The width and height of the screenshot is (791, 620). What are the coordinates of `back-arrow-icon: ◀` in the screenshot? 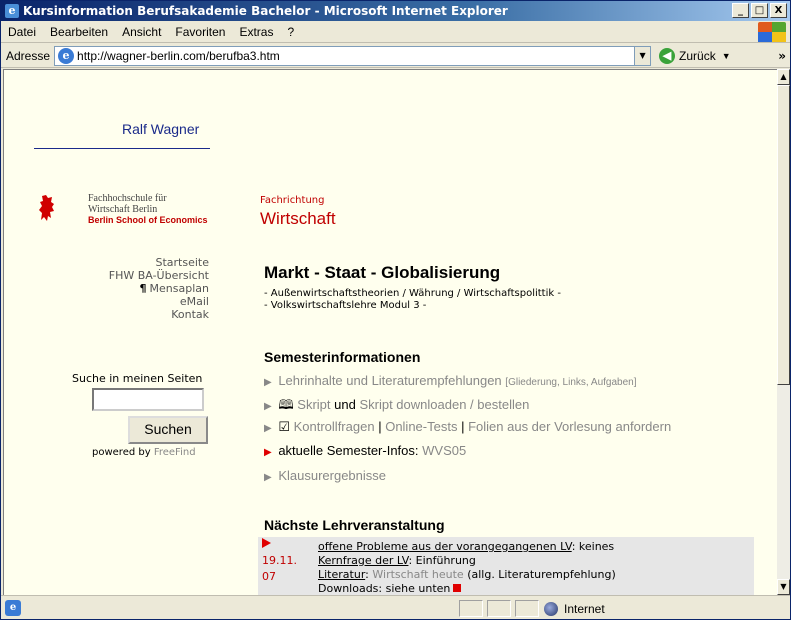 It's located at (667, 55).